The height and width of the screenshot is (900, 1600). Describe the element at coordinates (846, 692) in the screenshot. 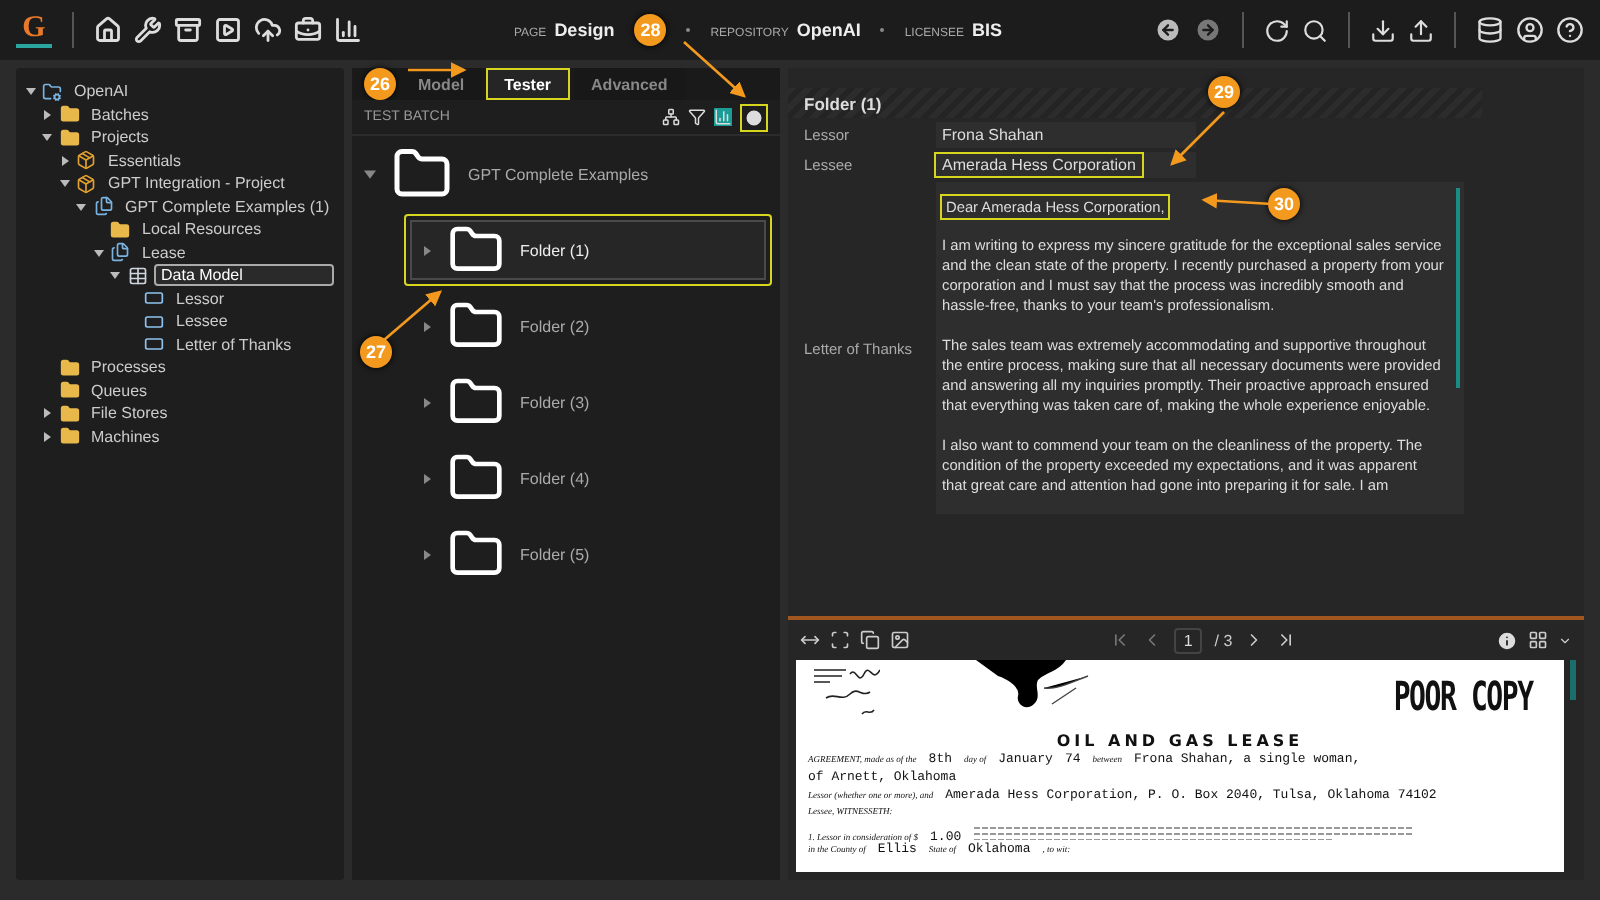

I see `handwriting-drawing` at that location.